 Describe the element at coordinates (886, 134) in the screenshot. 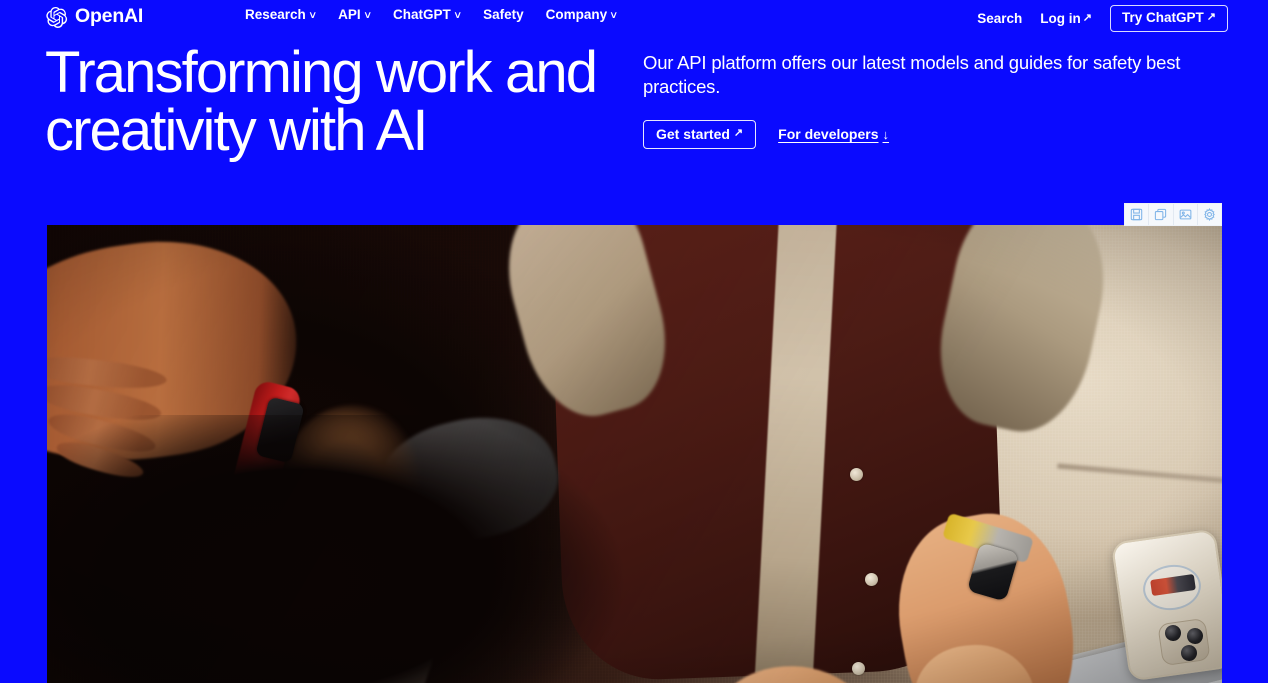

I see `arrow-down-icon: ↓` at that location.